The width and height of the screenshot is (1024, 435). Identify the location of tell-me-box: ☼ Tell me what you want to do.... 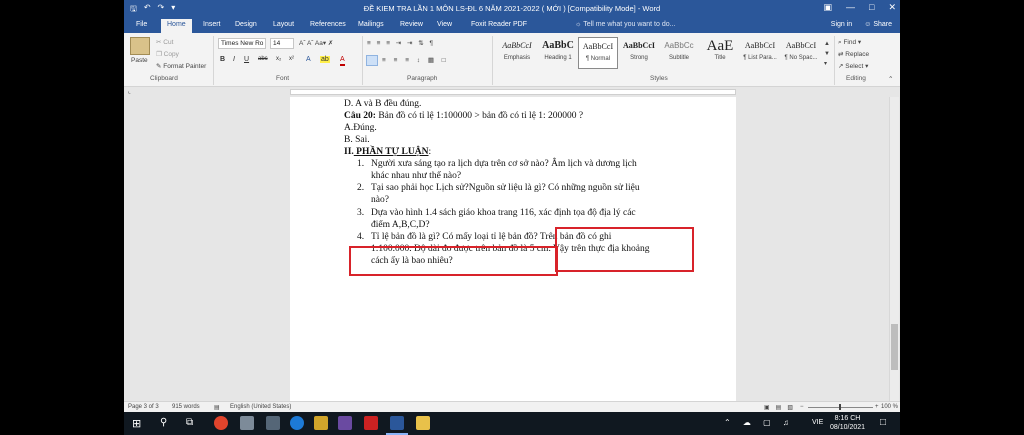
(625, 24).